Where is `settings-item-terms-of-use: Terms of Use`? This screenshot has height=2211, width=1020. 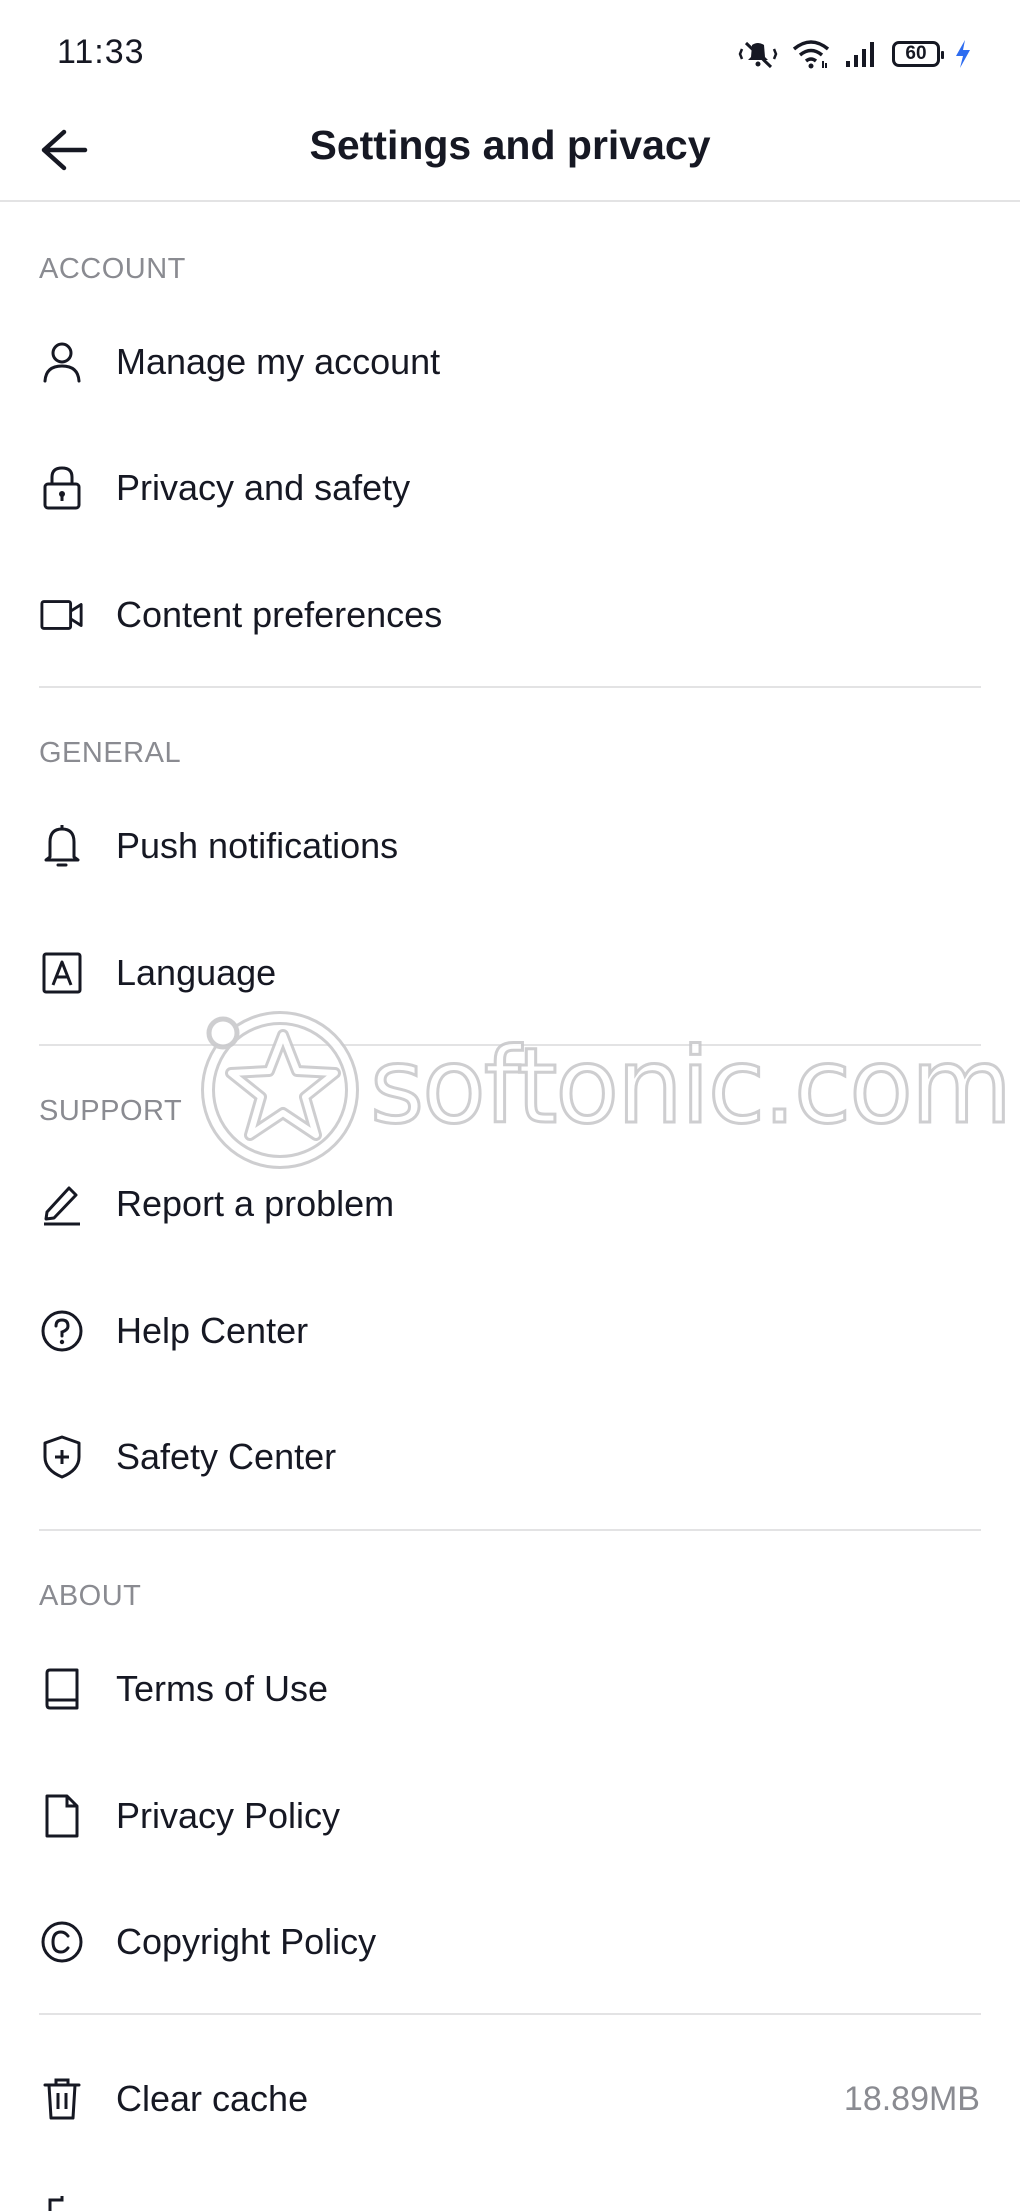
settings-item-terms-of-use: Terms of Use is located at coordinates (510, 1689).